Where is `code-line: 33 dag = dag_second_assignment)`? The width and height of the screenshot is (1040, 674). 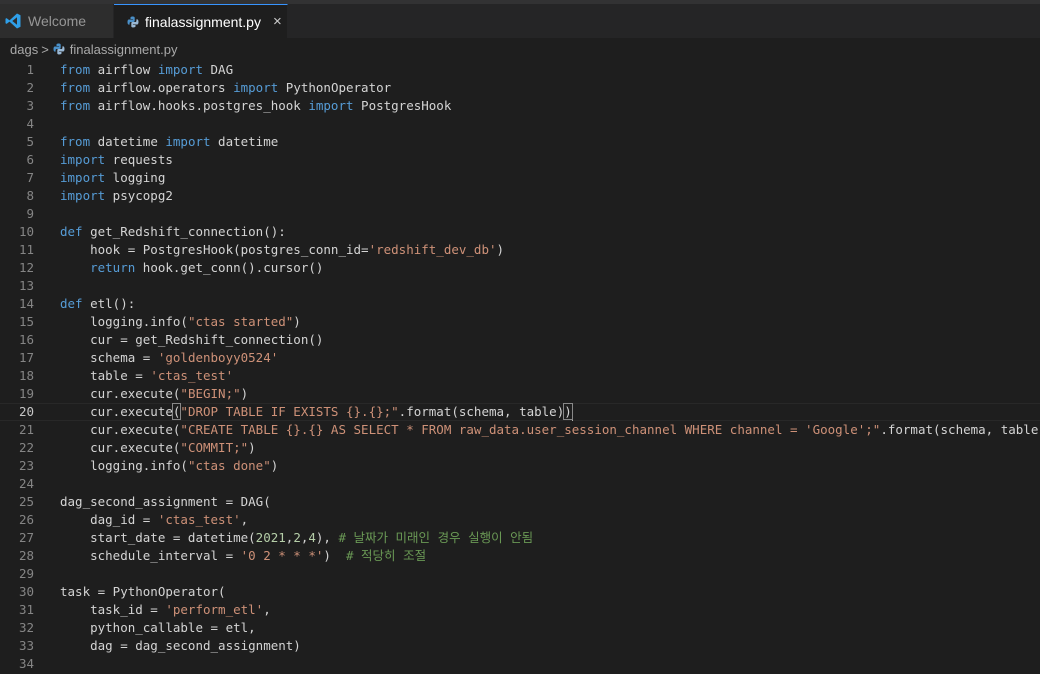
code-line: 33 dag = dag_second_assignment) is located at coordinates (520, 646).